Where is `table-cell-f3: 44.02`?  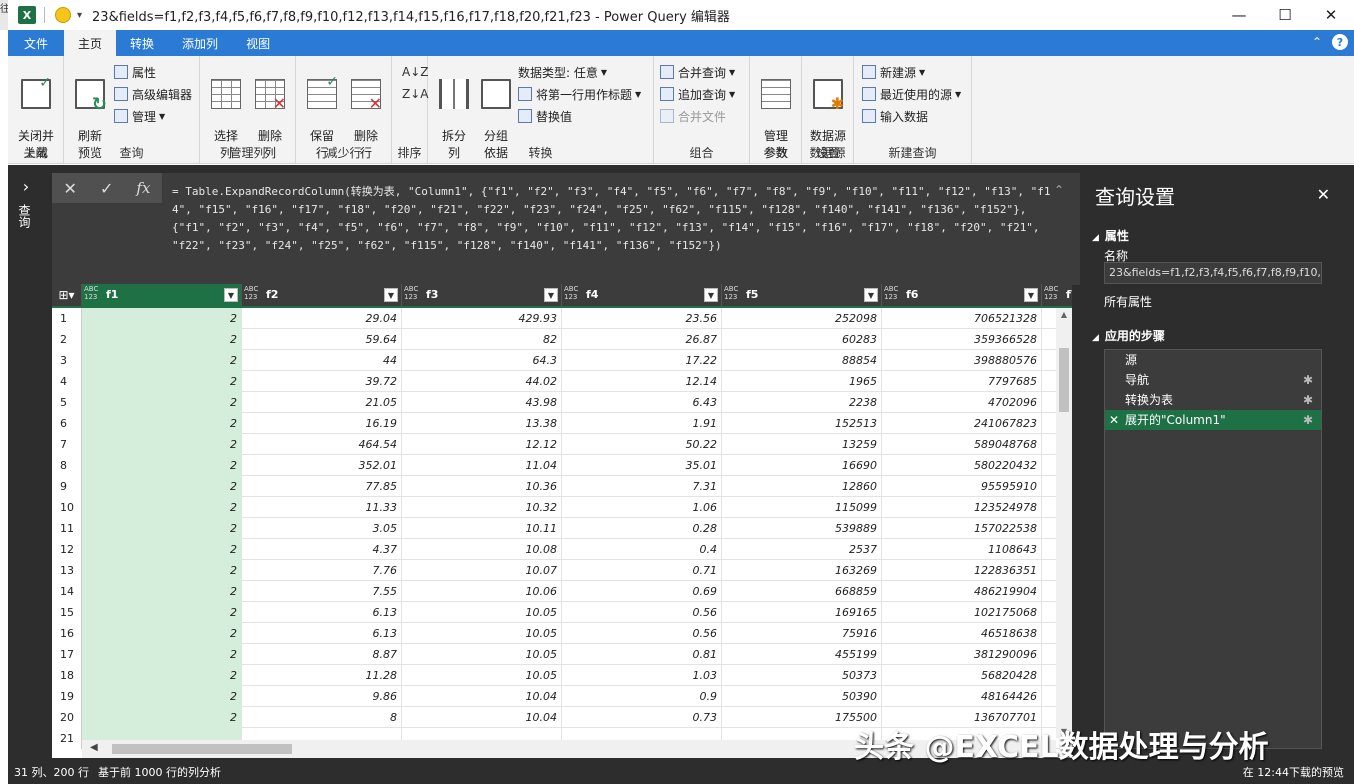
table-cell-f3: 44.02 is located at coordinates (482, 381).